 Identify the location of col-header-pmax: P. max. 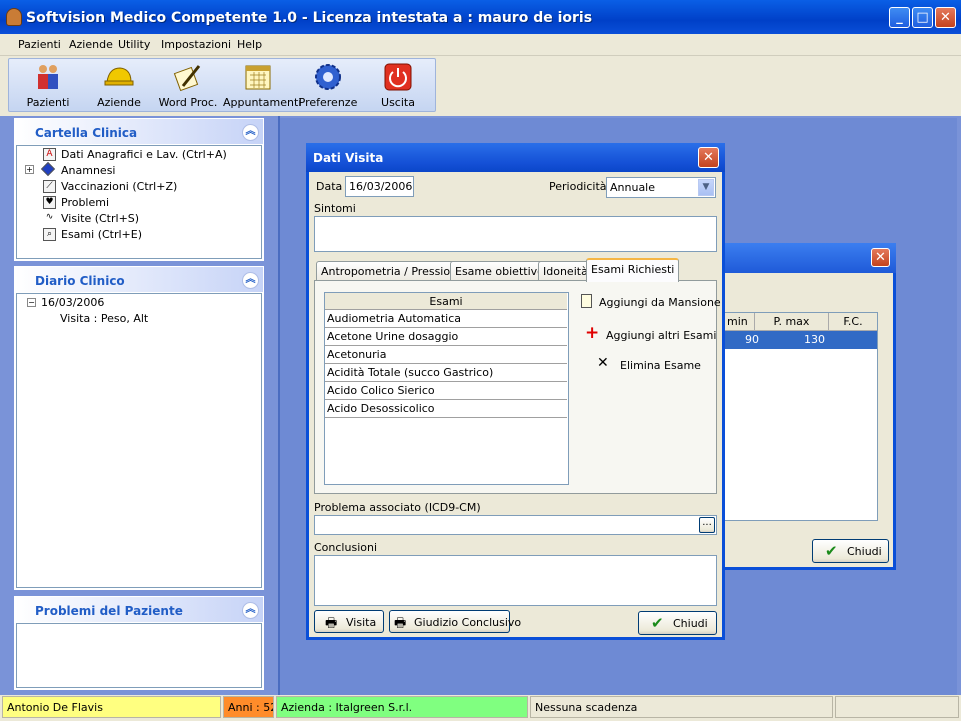
(792, 322).